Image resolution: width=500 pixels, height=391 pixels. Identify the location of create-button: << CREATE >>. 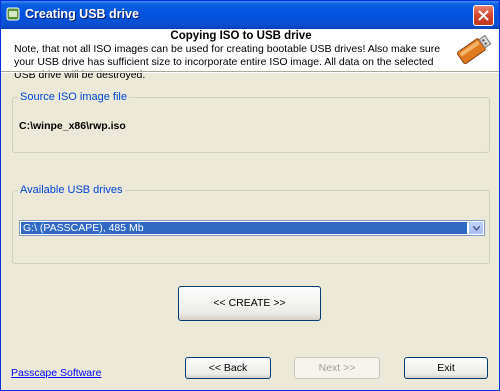
(249, 303).